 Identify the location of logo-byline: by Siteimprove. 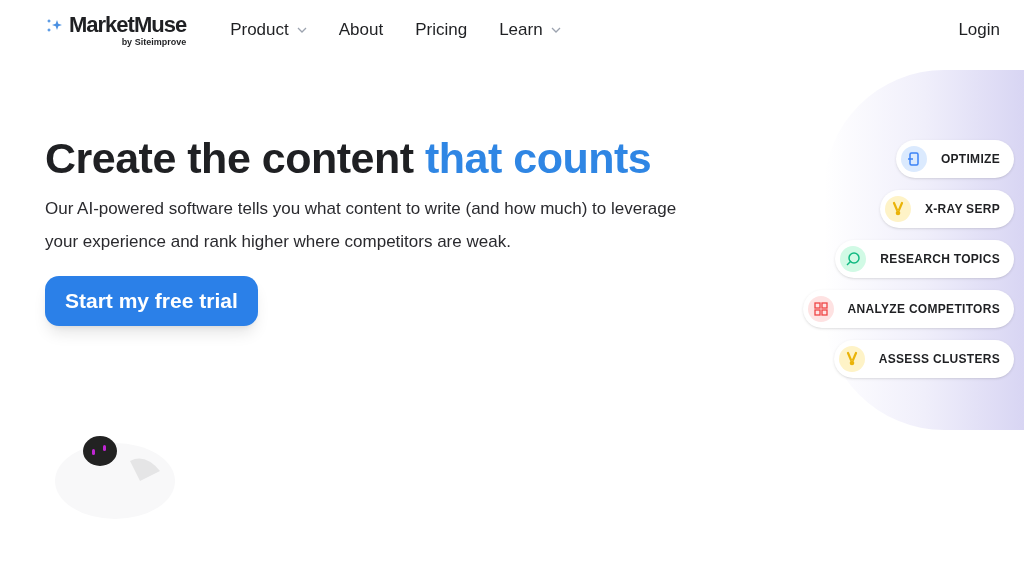
(154, 42).